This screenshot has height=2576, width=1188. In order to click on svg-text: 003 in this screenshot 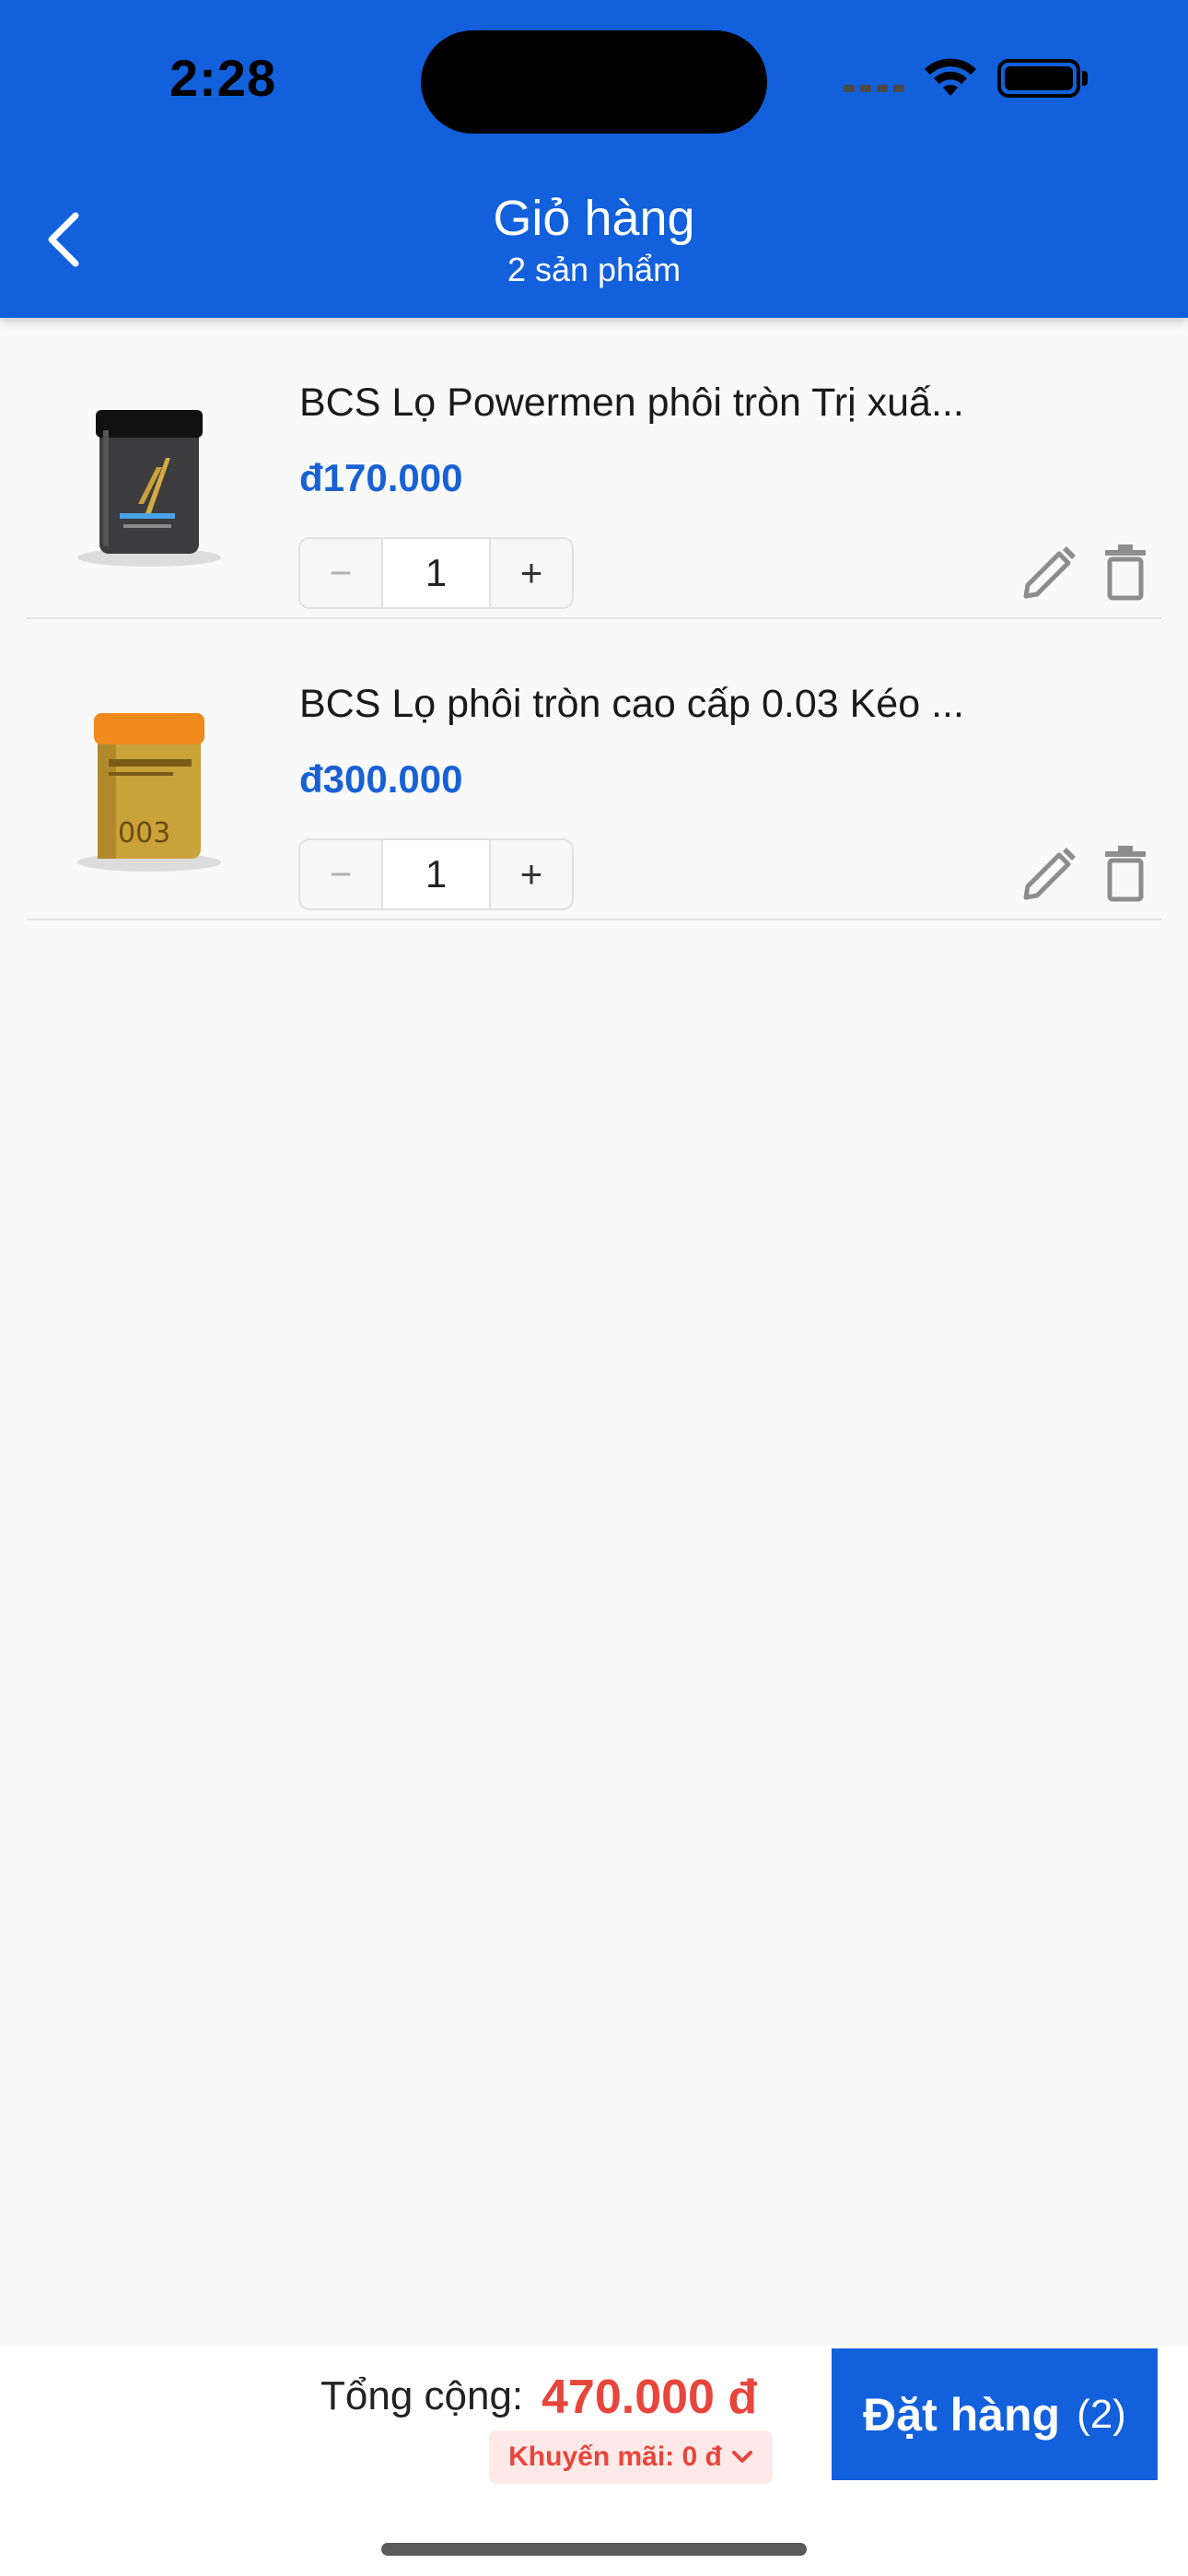, I will do `click(144, 833)`.